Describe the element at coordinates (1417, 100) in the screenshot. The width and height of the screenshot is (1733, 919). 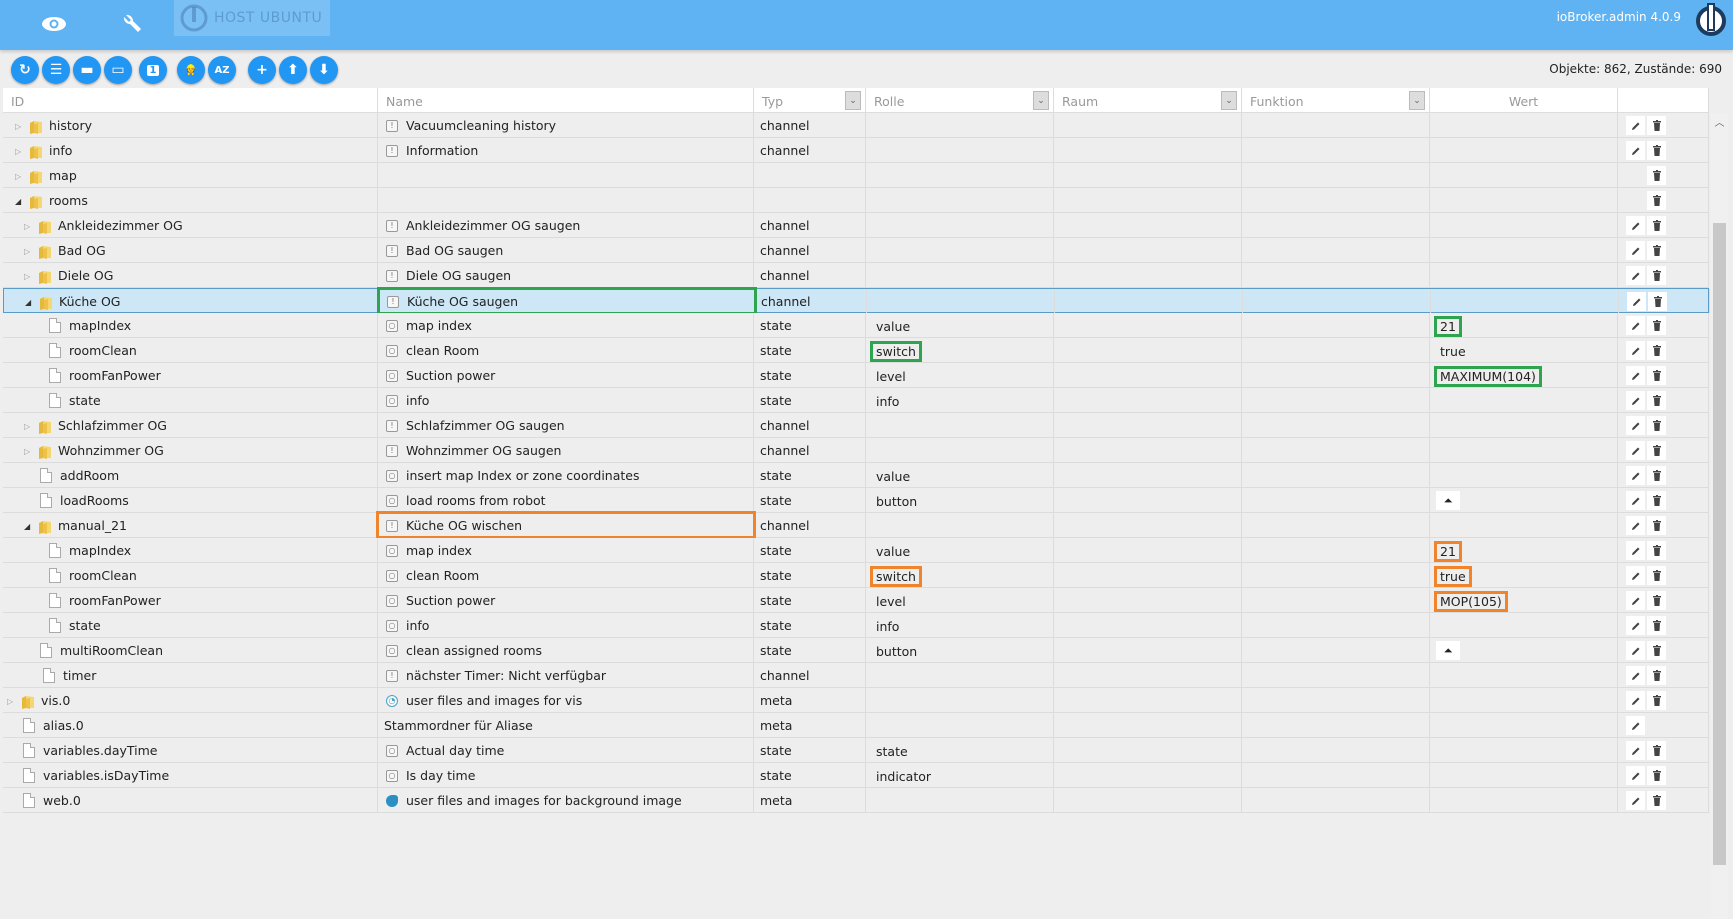
I see `funktion-filter-dropdown: ⌄` at that location.